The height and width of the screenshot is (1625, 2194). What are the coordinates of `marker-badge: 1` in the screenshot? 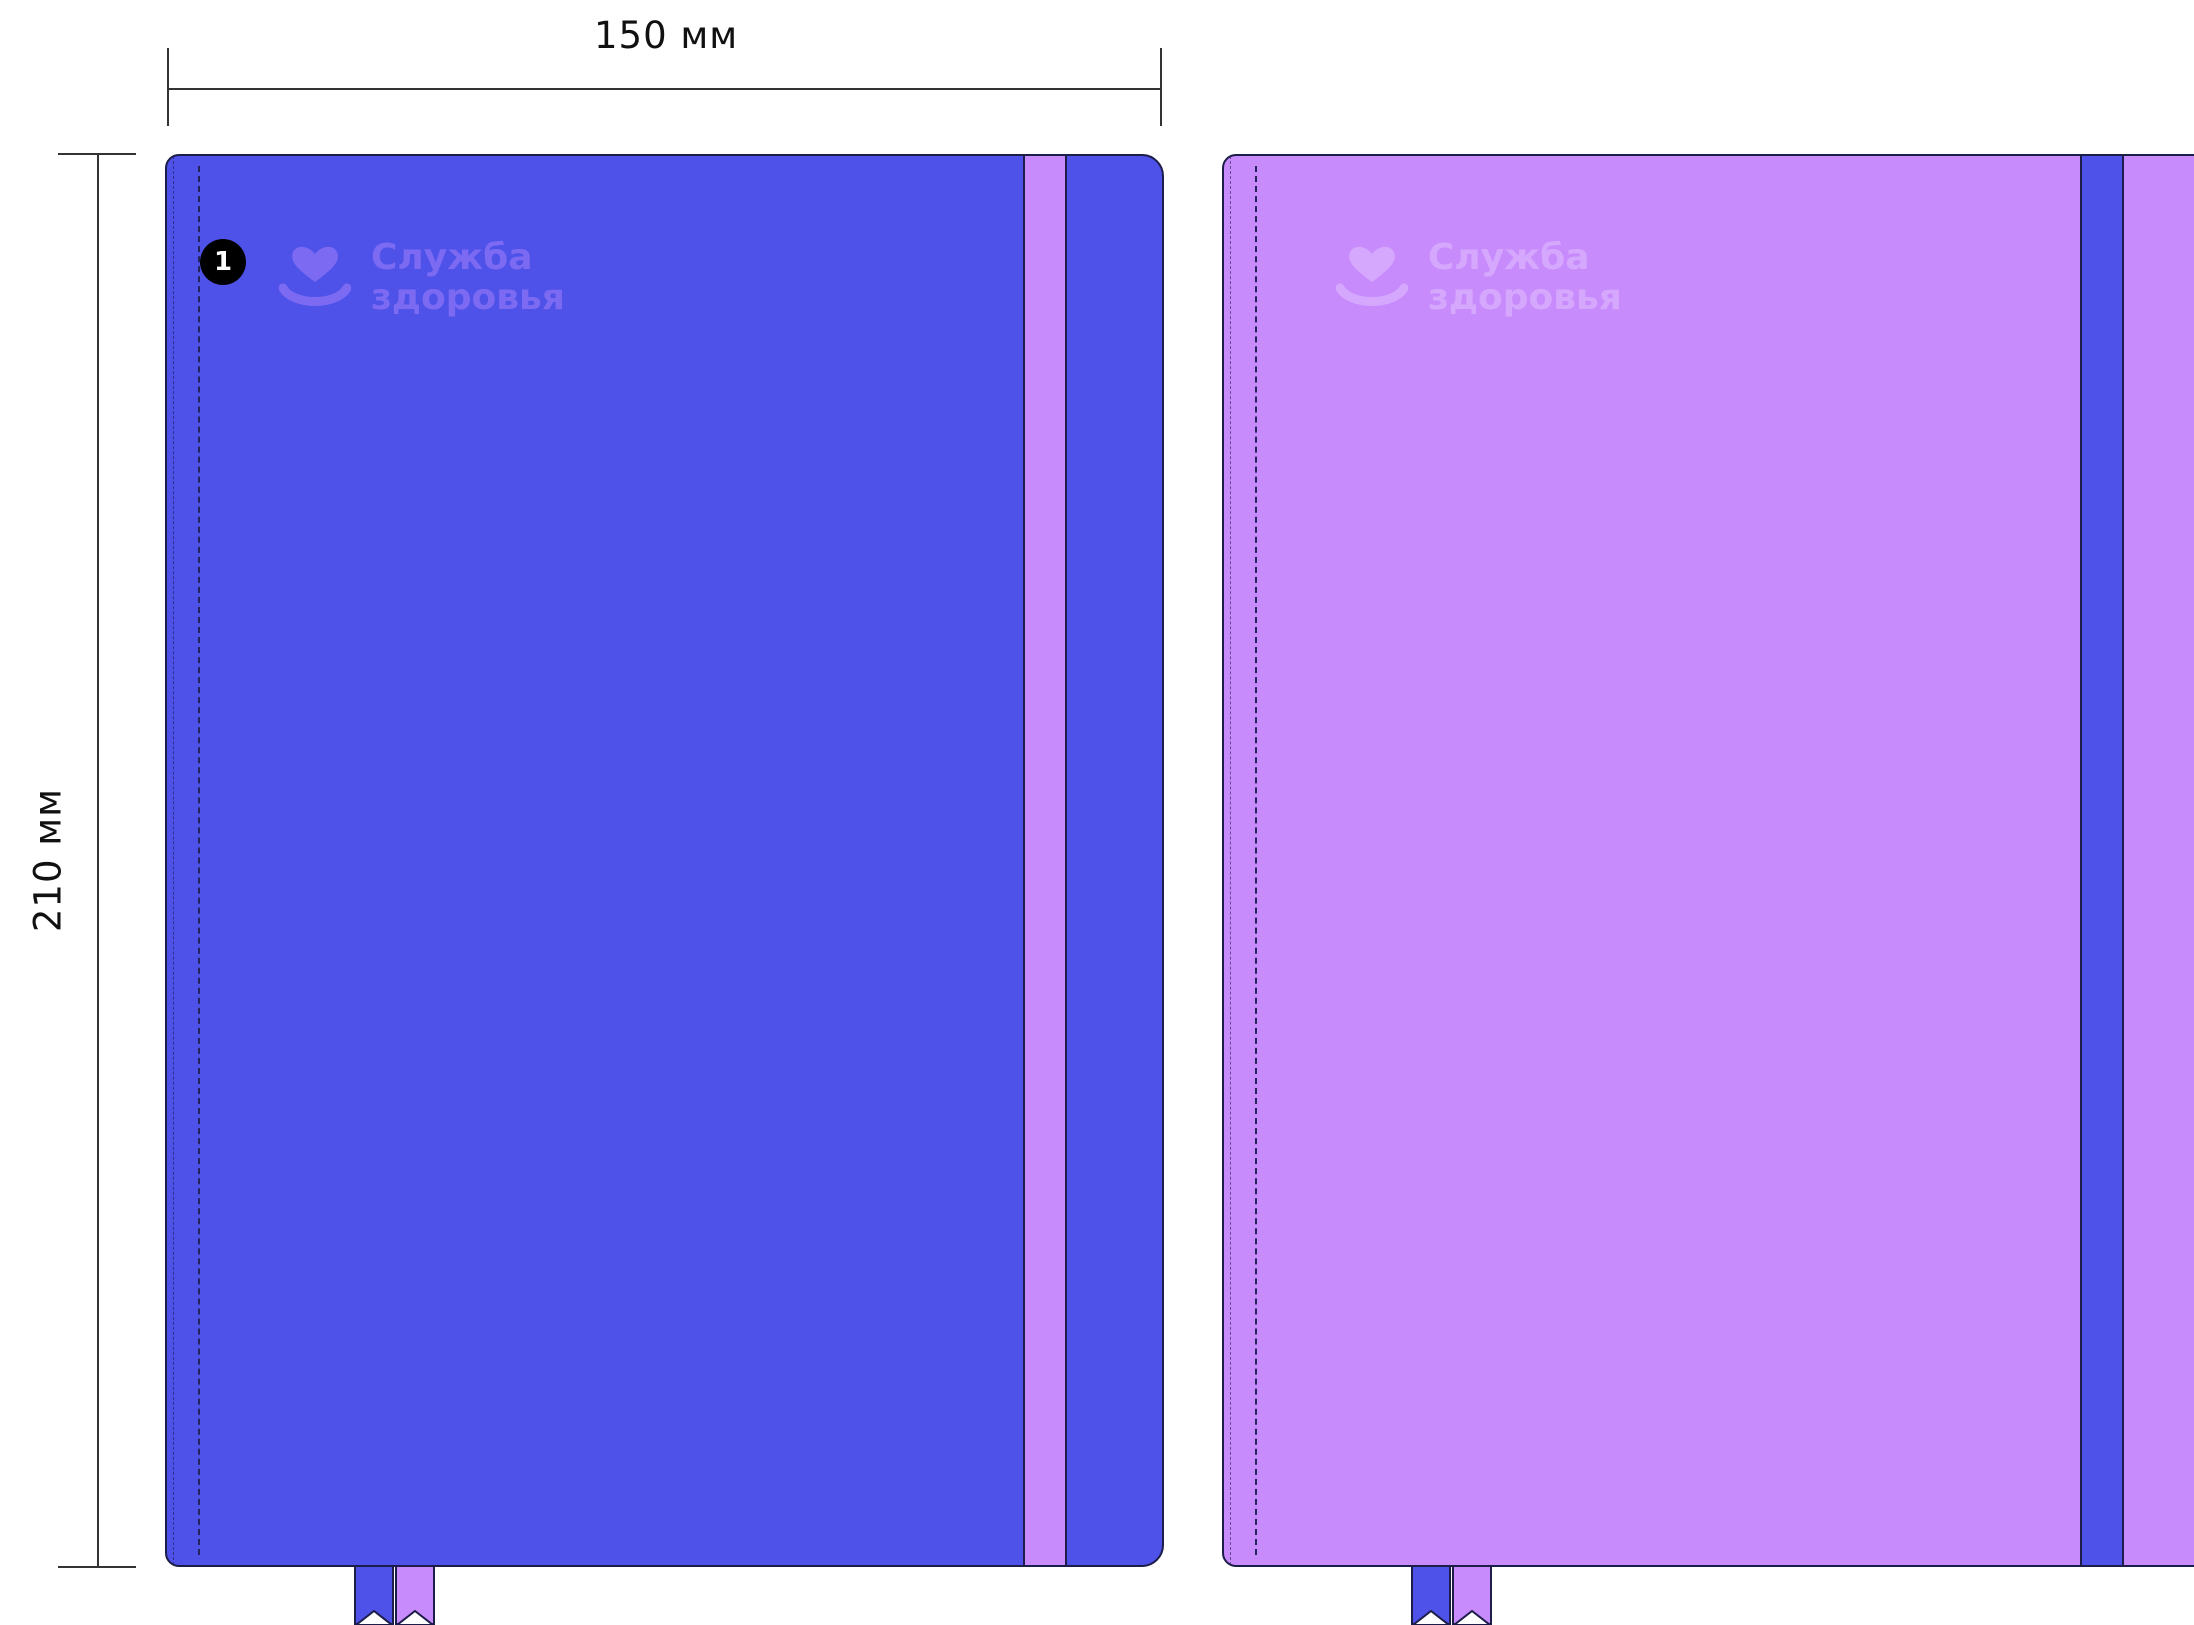 It's located at (223, 262).